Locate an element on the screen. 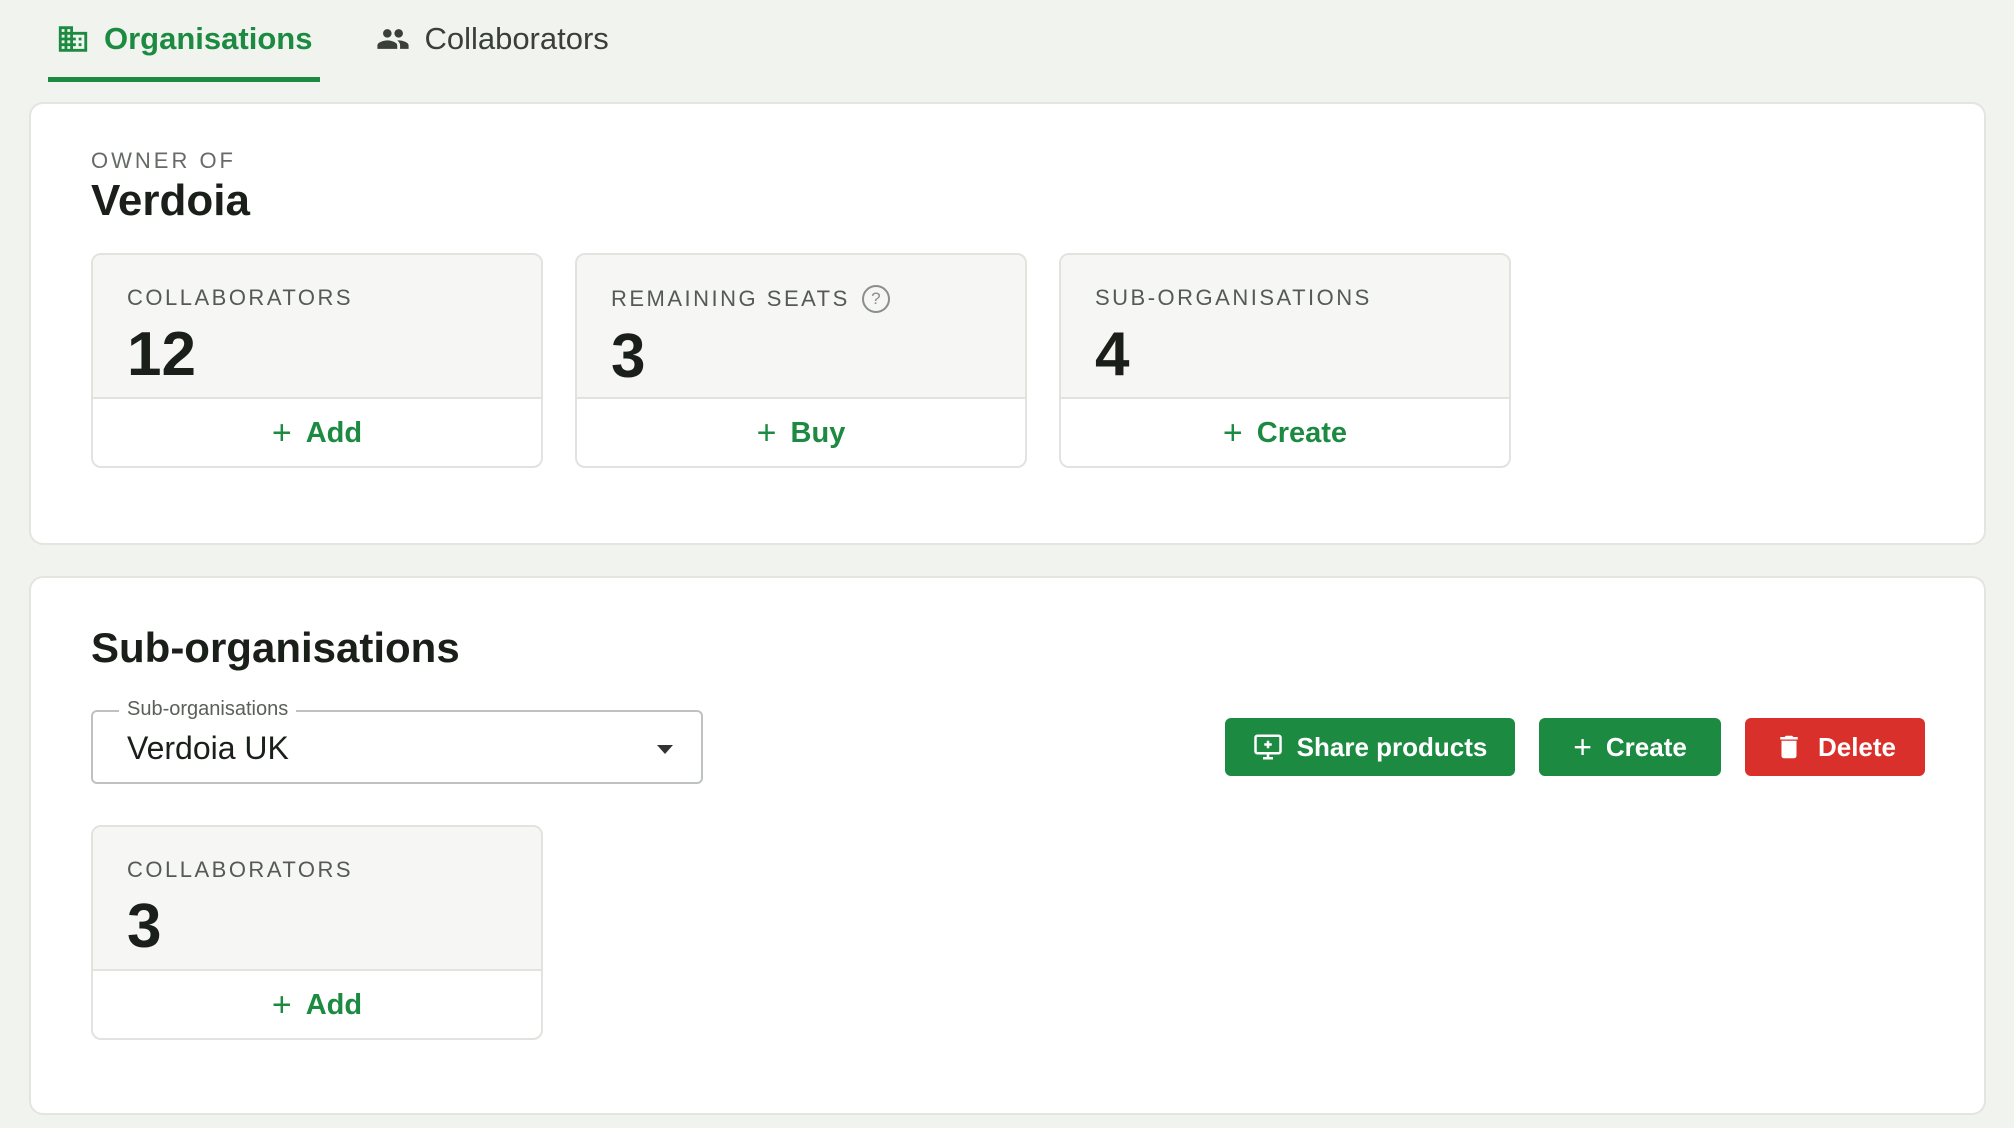 This screenshot has width=2014, height=1128. stat-value: 12 is located at coordinates (161, 354).